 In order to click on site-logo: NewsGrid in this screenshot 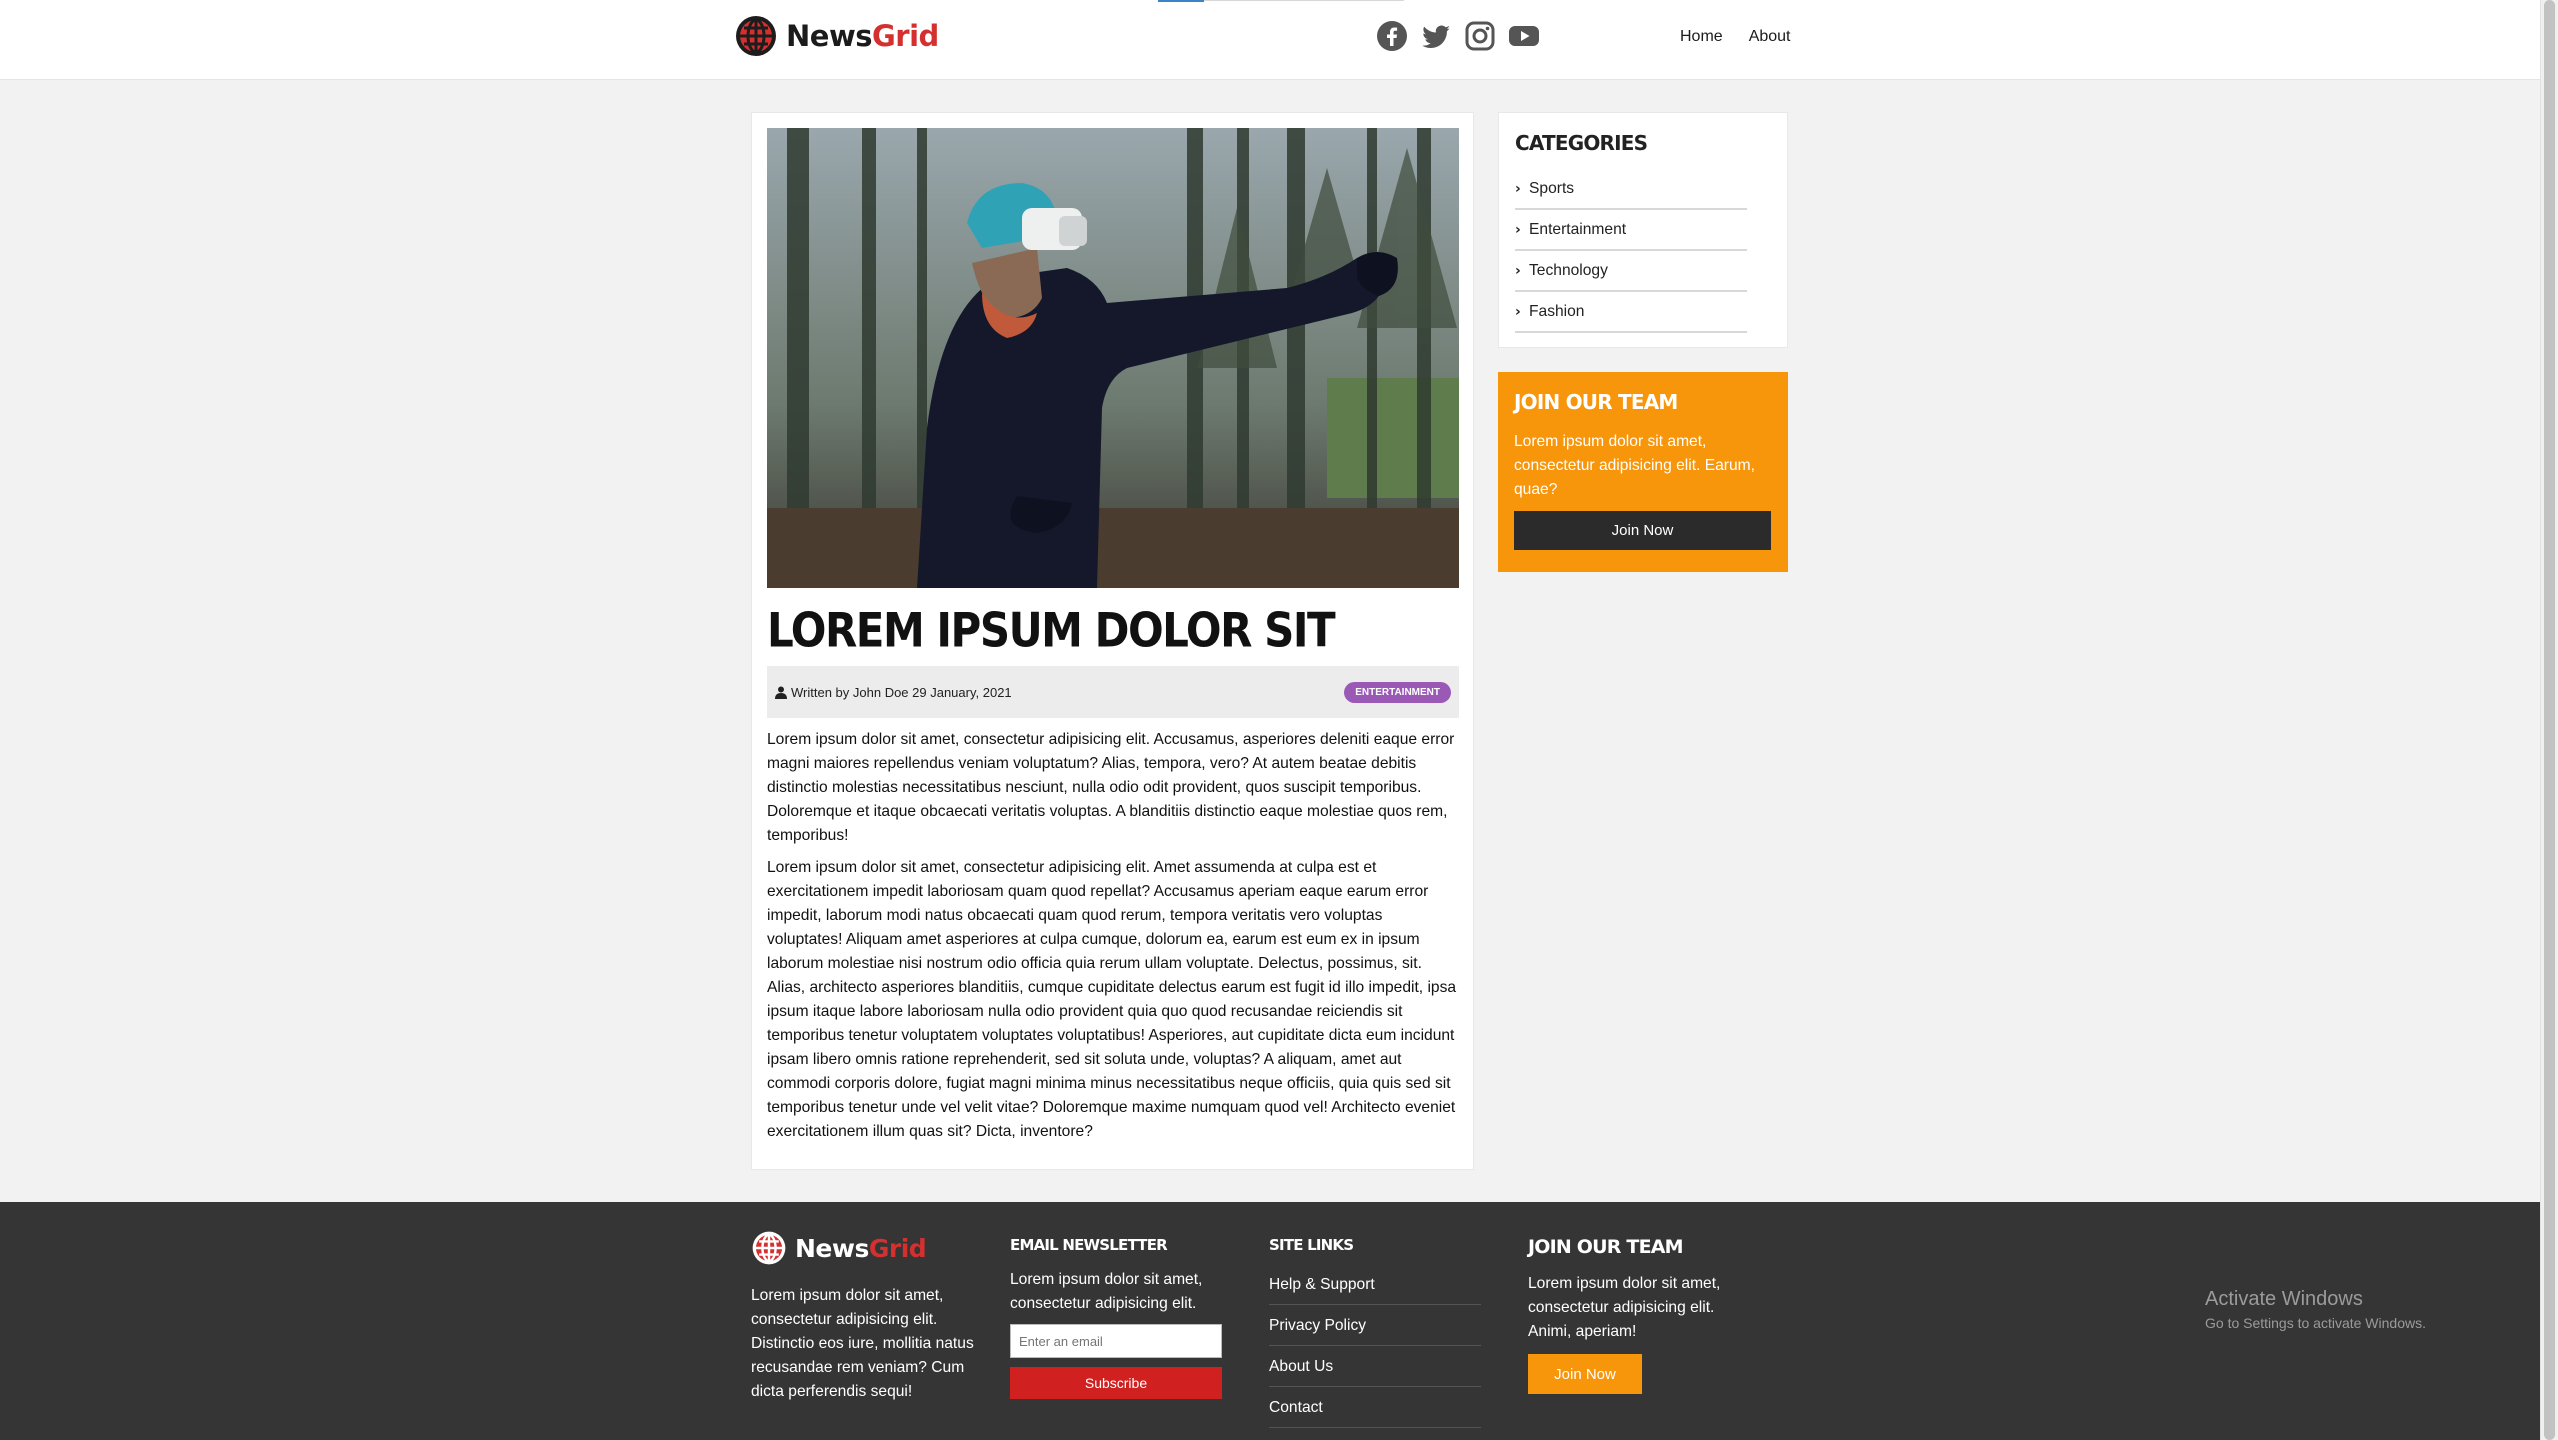, I will do `click(836, 36)`.